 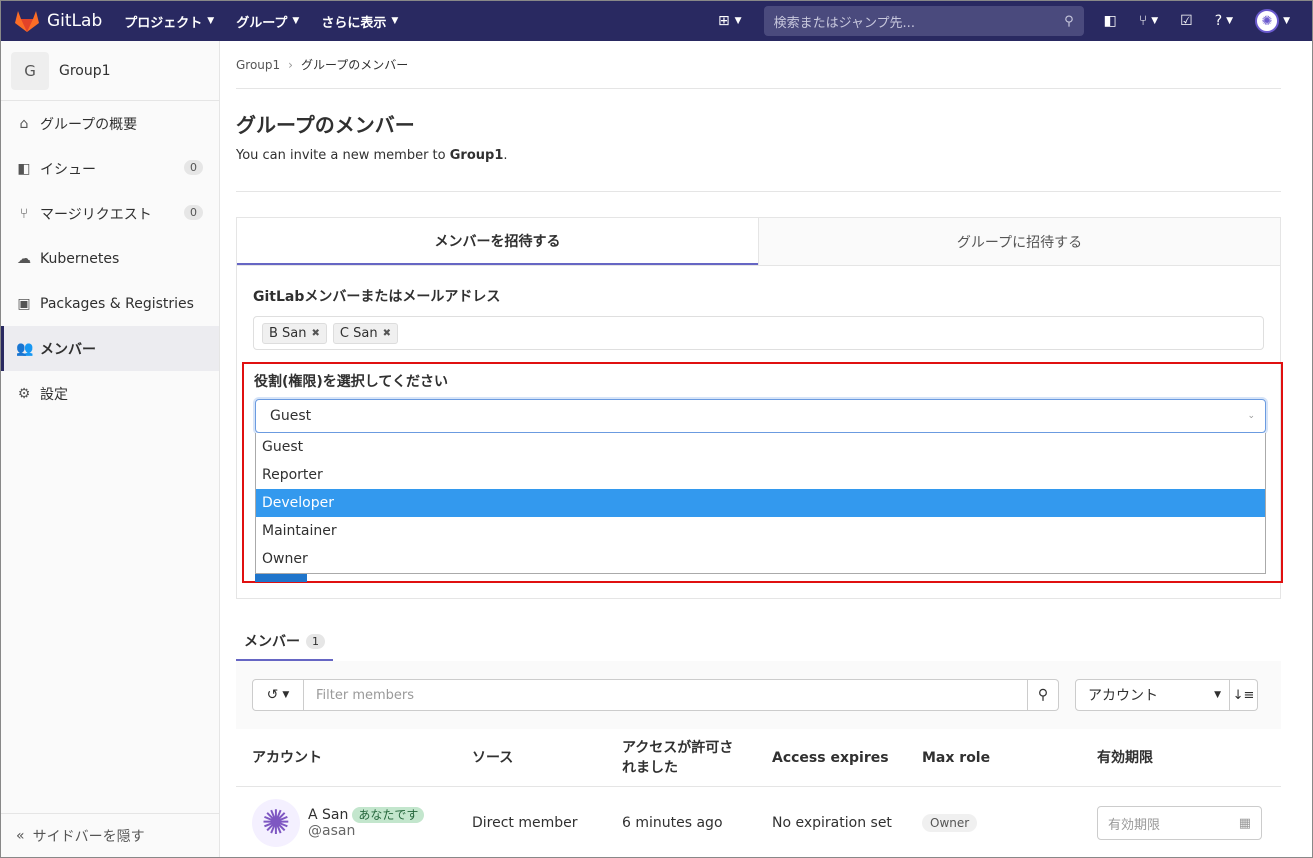 I want to click on token-label: C San, so click(x=358, y=333).